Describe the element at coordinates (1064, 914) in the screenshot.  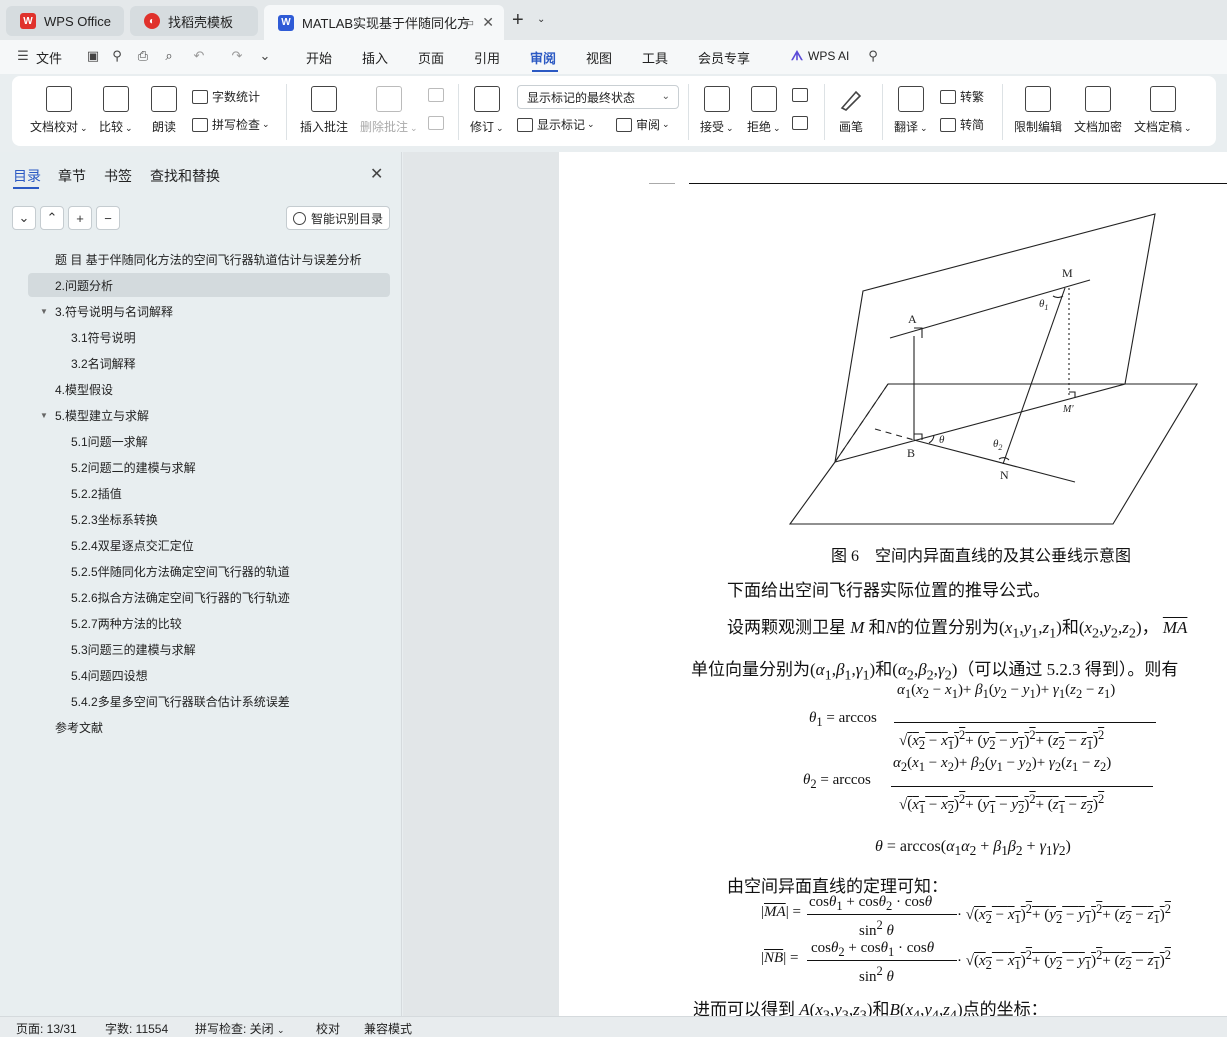
I see `equation-MA-sqrt: · √(x2 − x1)2+ (y2 − y1)2+ (z2 − z1)2` at that location.